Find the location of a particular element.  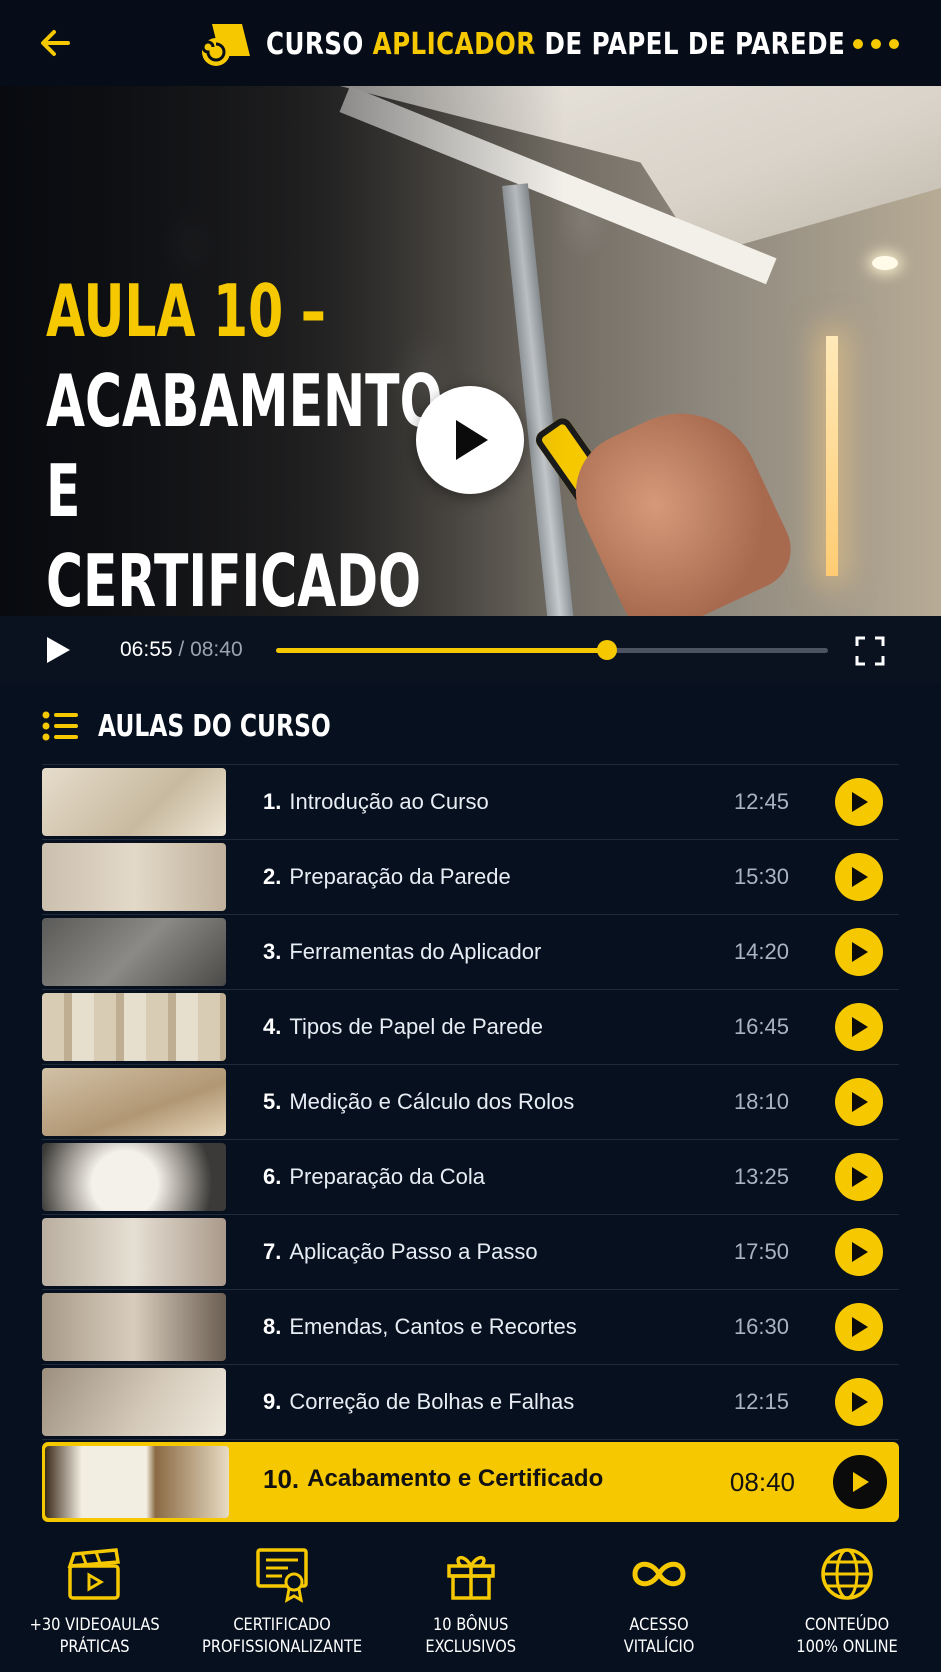

lesson-title: ACABAMENTO E CERTIFICADO is located at coordinates (244, 487).